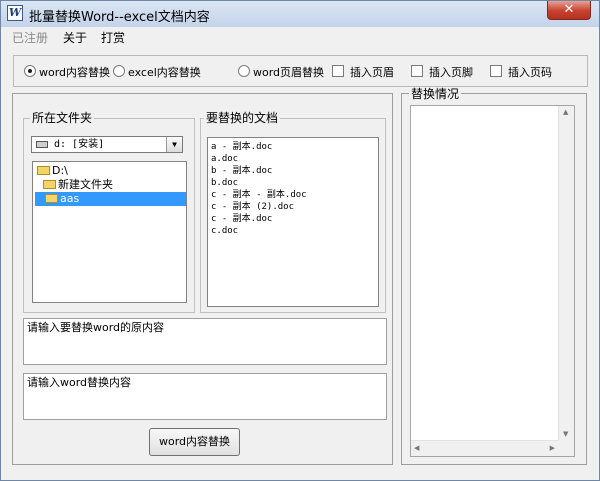 The width and height of the screenshot is (600, 481). I want to click on list-item: c - 副本 - 副本.doc, so click(259, 195).